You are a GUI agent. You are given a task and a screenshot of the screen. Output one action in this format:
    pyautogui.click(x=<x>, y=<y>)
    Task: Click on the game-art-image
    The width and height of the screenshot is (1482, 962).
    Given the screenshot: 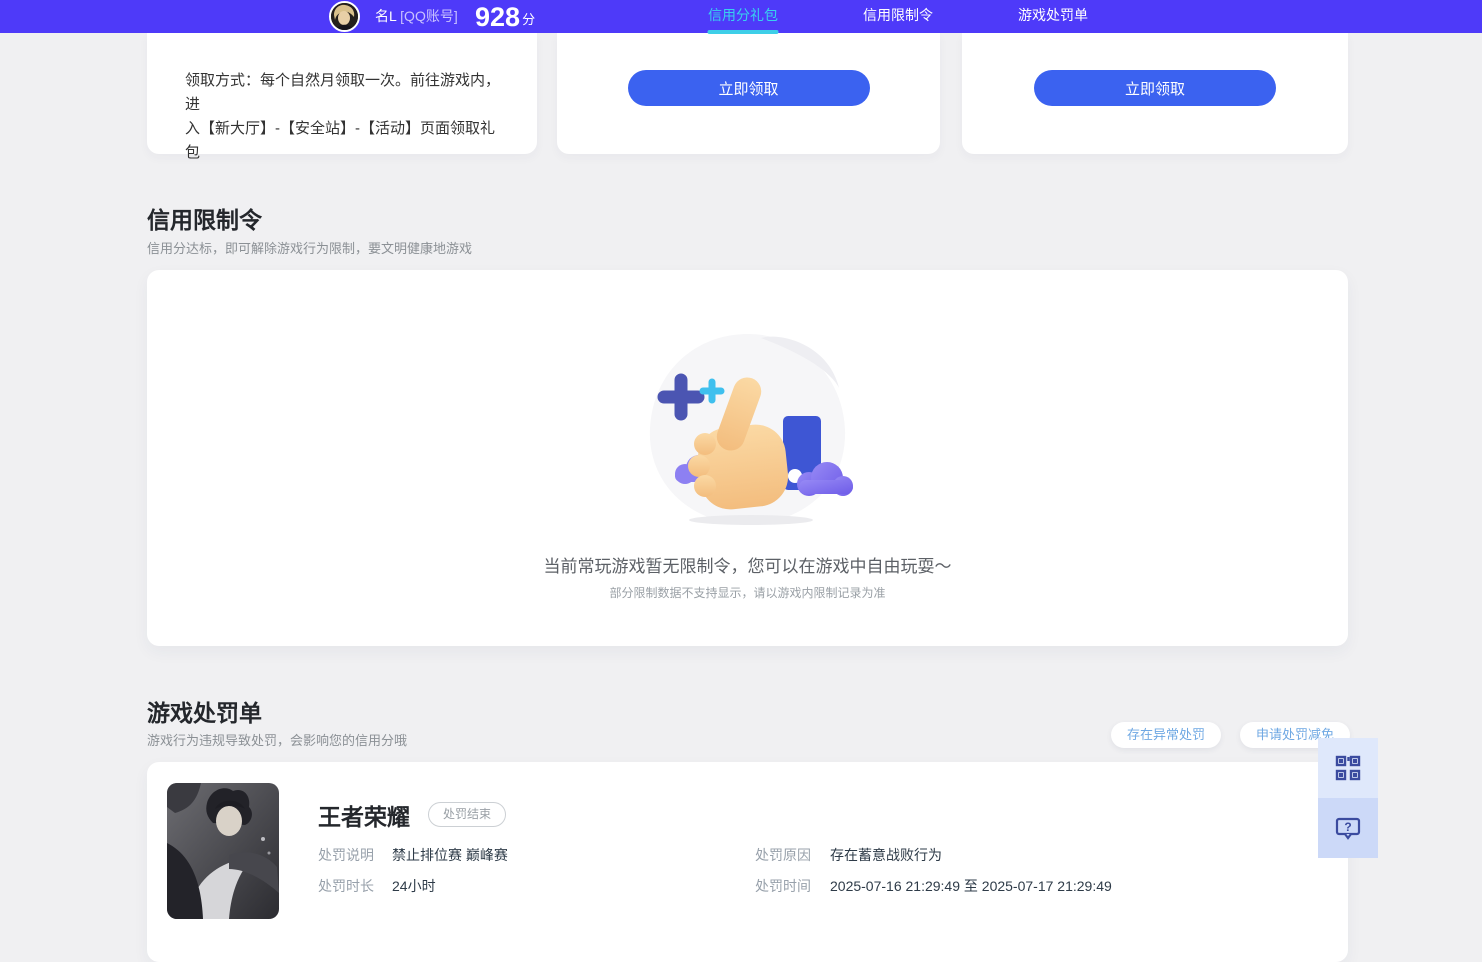 What is the action you would take?
    pyautogui.click(x=223, y=851)
    